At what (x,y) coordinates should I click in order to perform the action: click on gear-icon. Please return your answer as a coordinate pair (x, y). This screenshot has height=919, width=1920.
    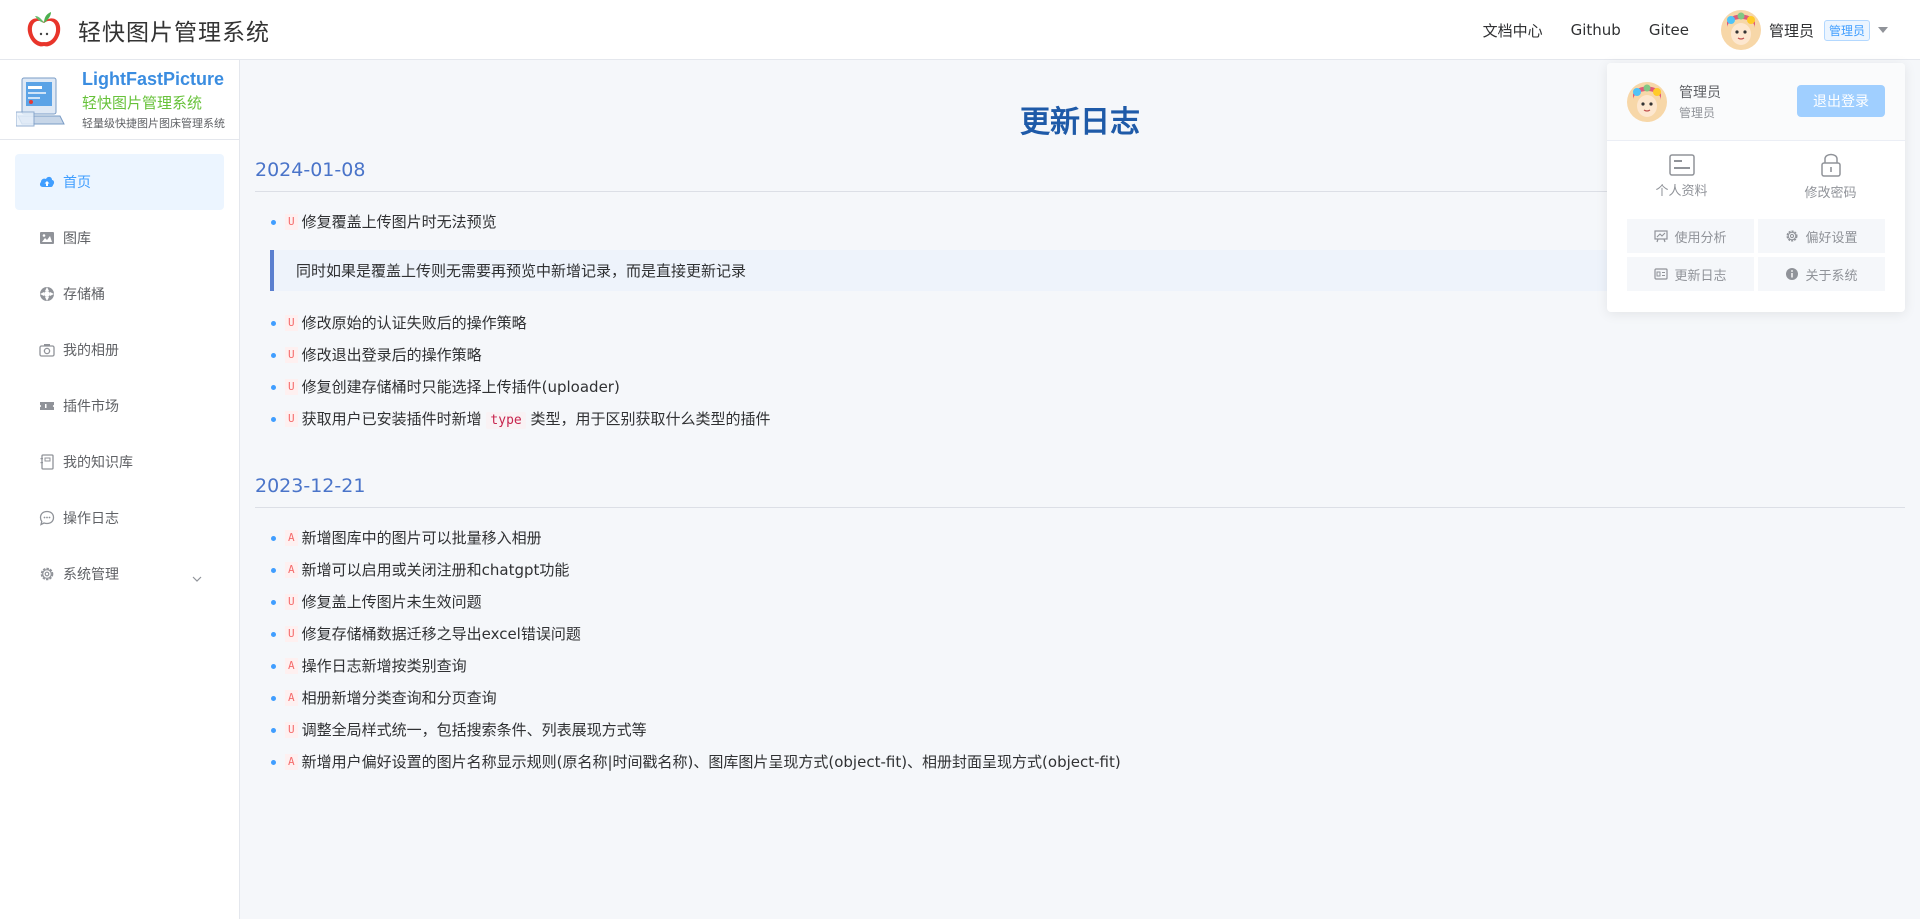
    Looking at the image, I should click on (47, 574).